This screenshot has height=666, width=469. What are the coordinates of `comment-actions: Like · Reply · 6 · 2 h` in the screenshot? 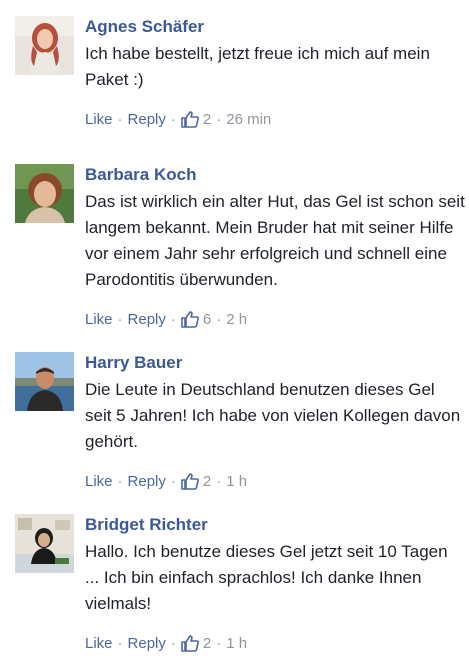 It's located at (166, 320).